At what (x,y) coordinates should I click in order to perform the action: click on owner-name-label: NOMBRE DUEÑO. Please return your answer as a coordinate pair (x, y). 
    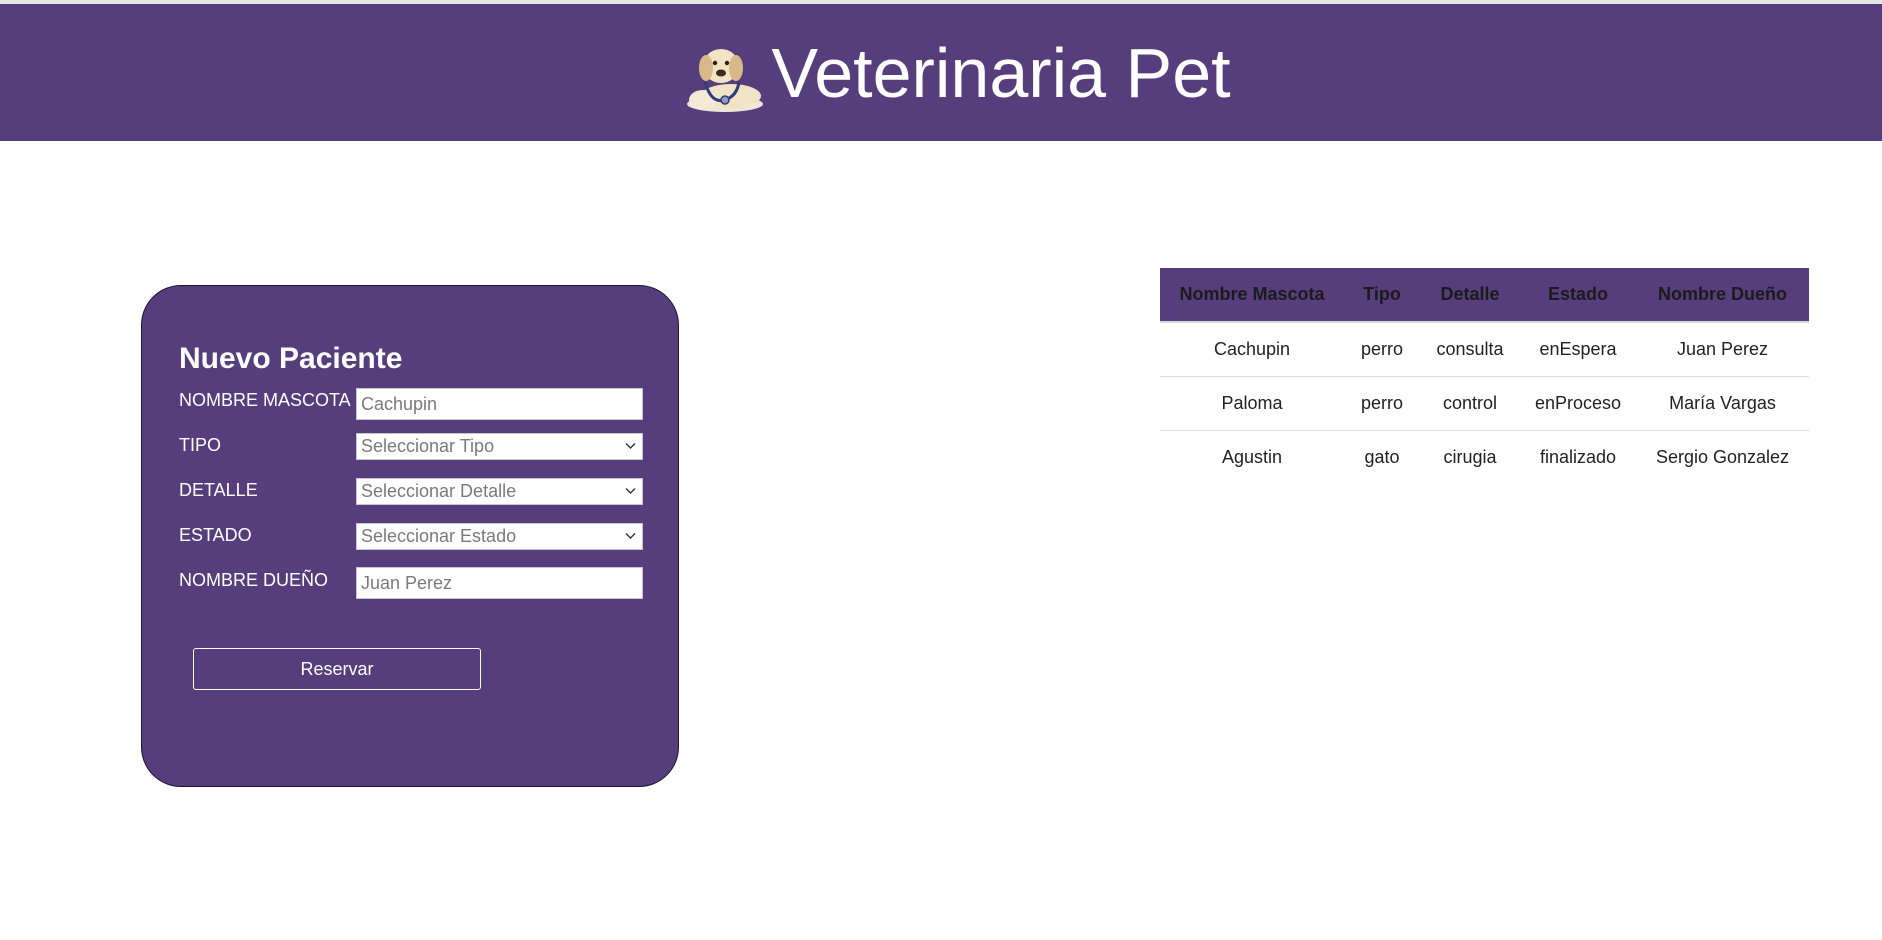
    Looking at the image, I should click on (254, 580).